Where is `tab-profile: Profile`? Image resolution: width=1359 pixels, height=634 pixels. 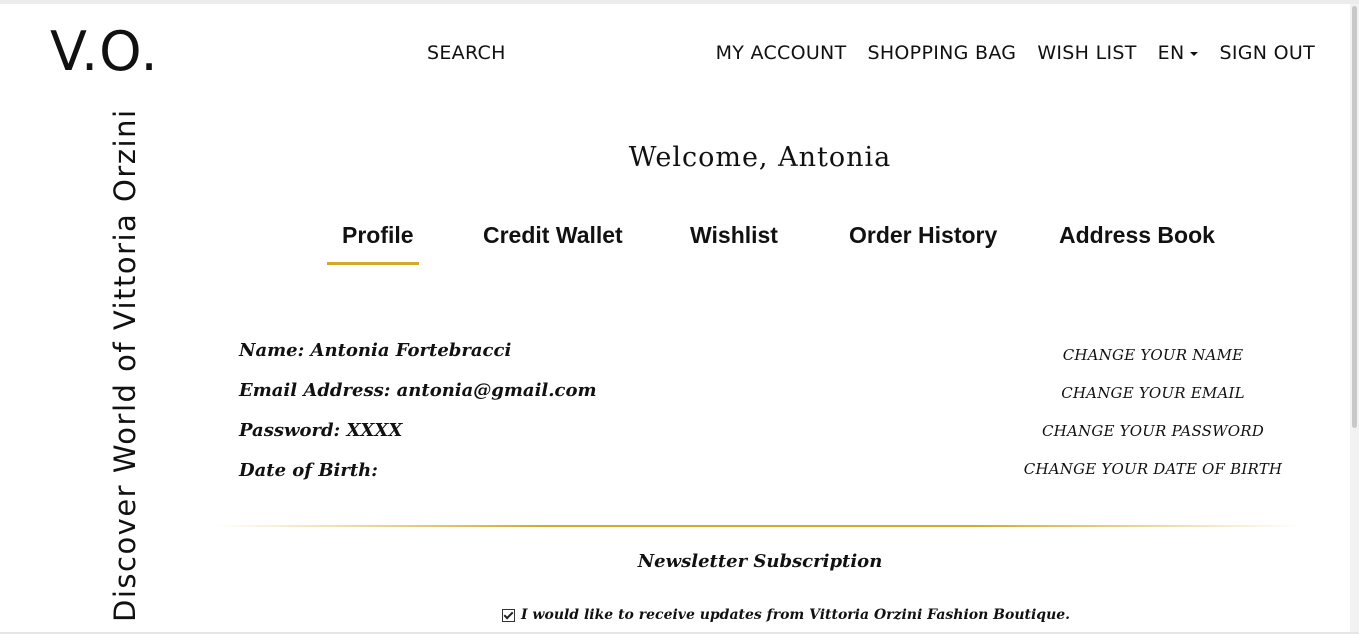 tab-profile: Profile is located at coordinates (378, 235).